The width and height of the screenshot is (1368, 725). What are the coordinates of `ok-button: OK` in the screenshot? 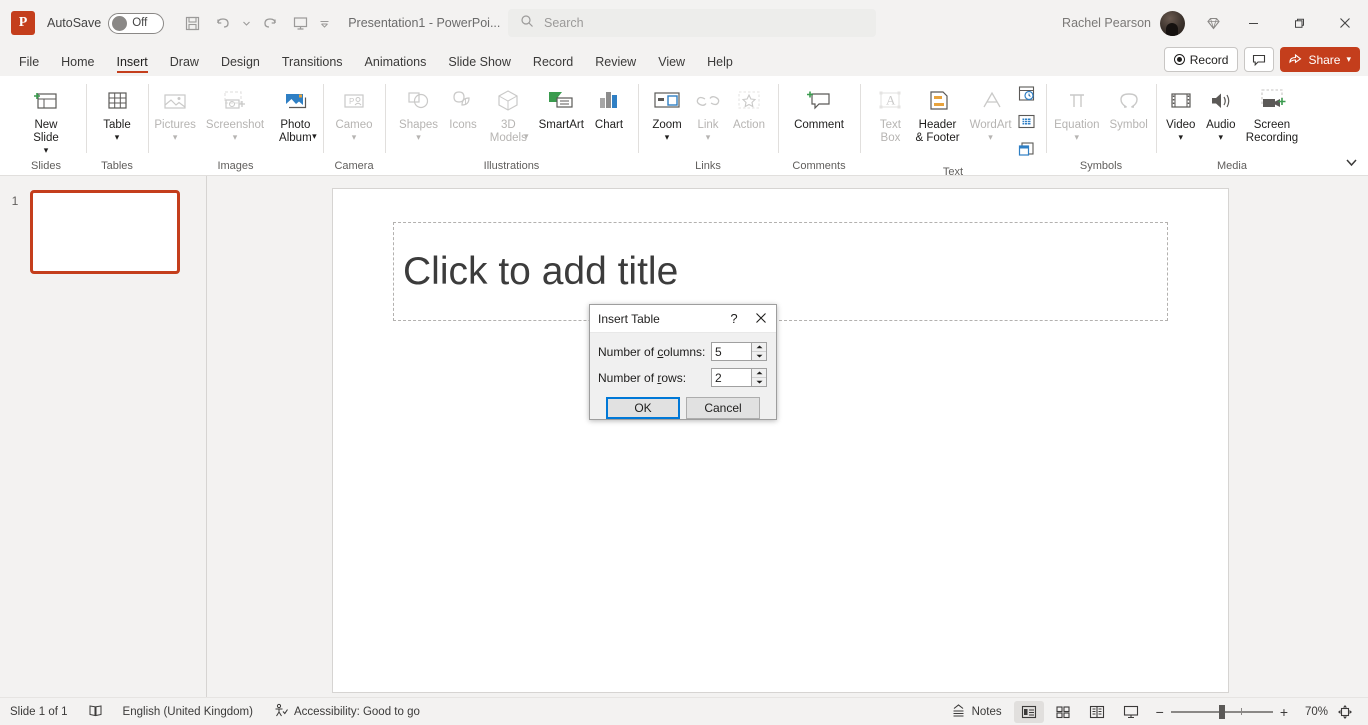 It's located at (643, 408).